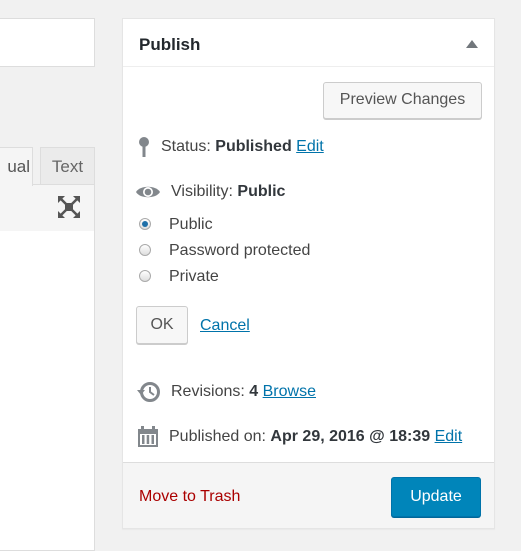  What do you see at coordinates (225, 326) in the screenshot?
I see `cancel-link: Cancel` at bounding box center [225, 326].